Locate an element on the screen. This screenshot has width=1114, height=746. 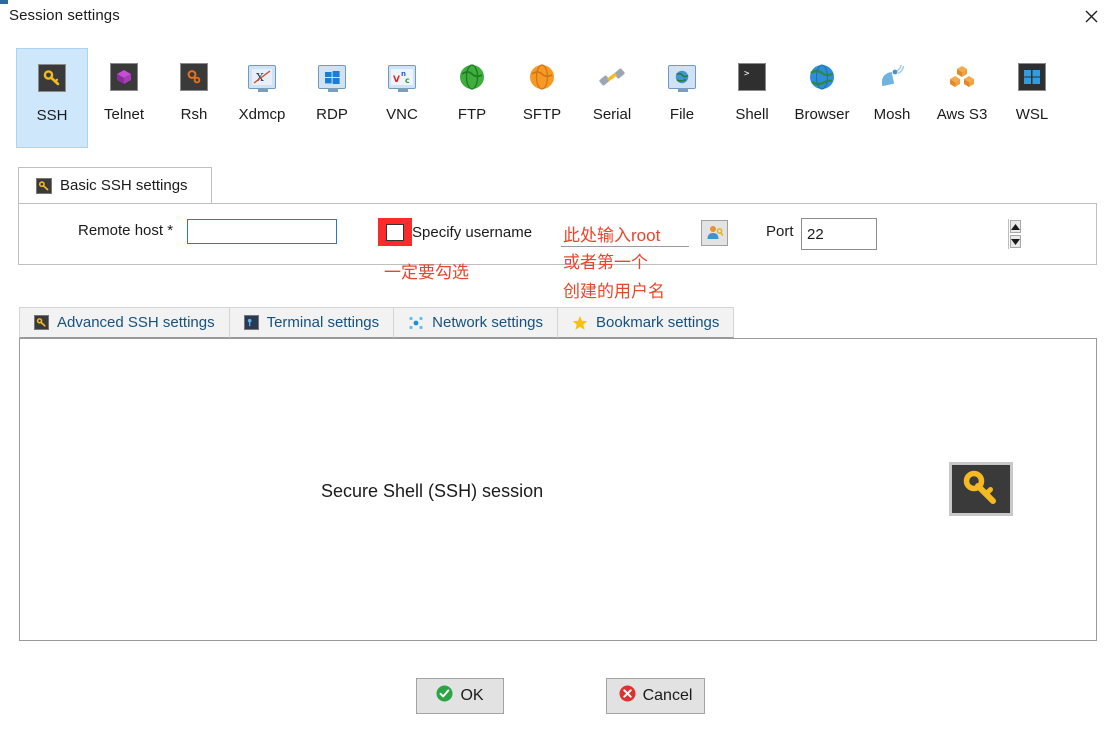
tab-label: Network settings is located at coordinates (488, 322).